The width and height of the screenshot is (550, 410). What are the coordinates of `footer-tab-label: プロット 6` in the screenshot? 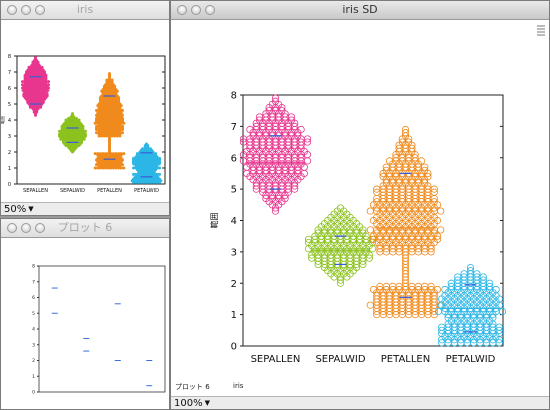 It's located at (192, 387).